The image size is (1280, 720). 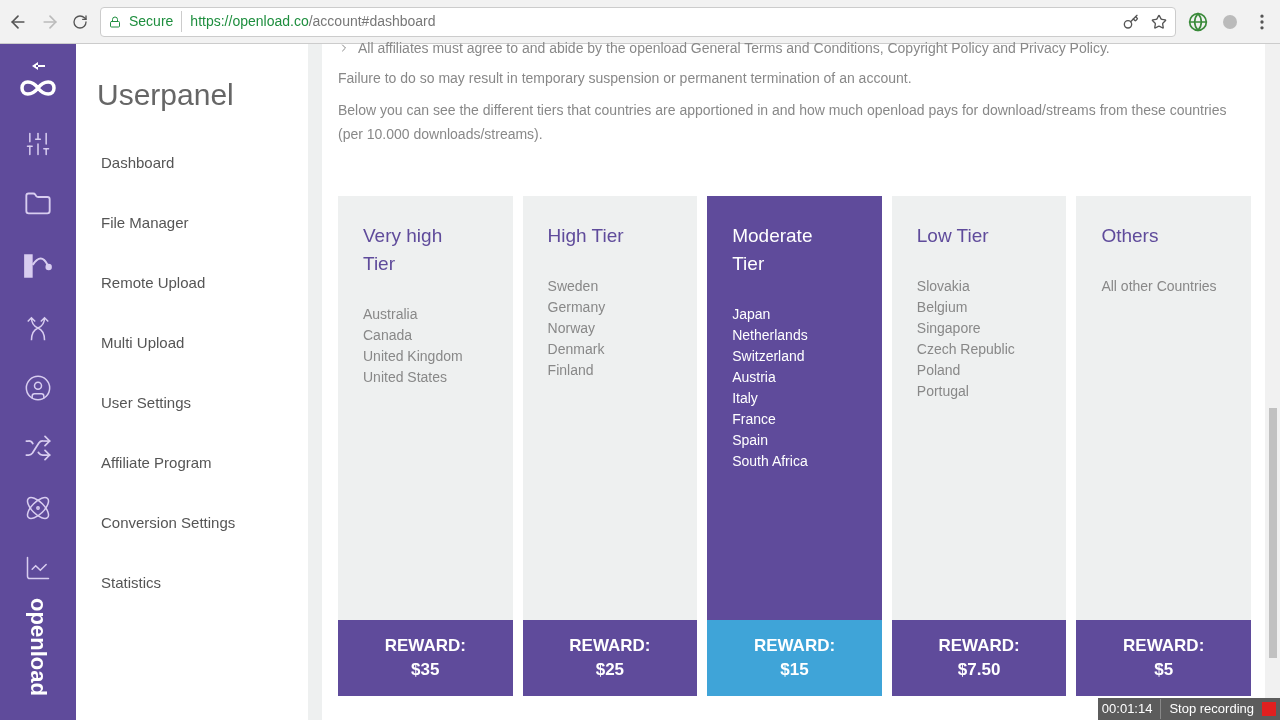 What do you see at coordinates (38, 448) in the screenshot?
I see `shuffle-icon` at bounding box center [38, 448].